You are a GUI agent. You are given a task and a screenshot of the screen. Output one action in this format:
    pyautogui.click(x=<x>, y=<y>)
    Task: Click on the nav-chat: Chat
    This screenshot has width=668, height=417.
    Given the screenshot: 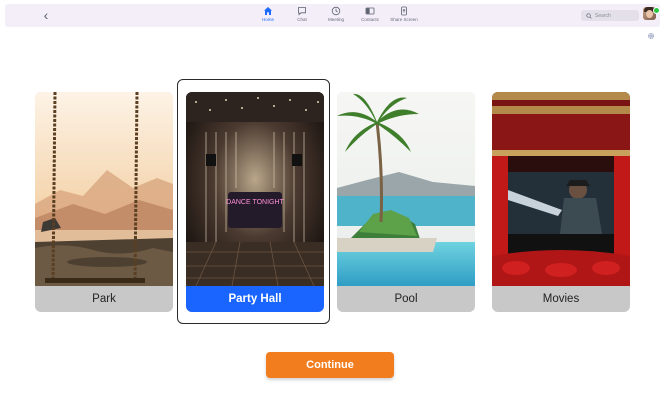 What is the action you would take?
    pyautogui.click(x=302, y=16)
    